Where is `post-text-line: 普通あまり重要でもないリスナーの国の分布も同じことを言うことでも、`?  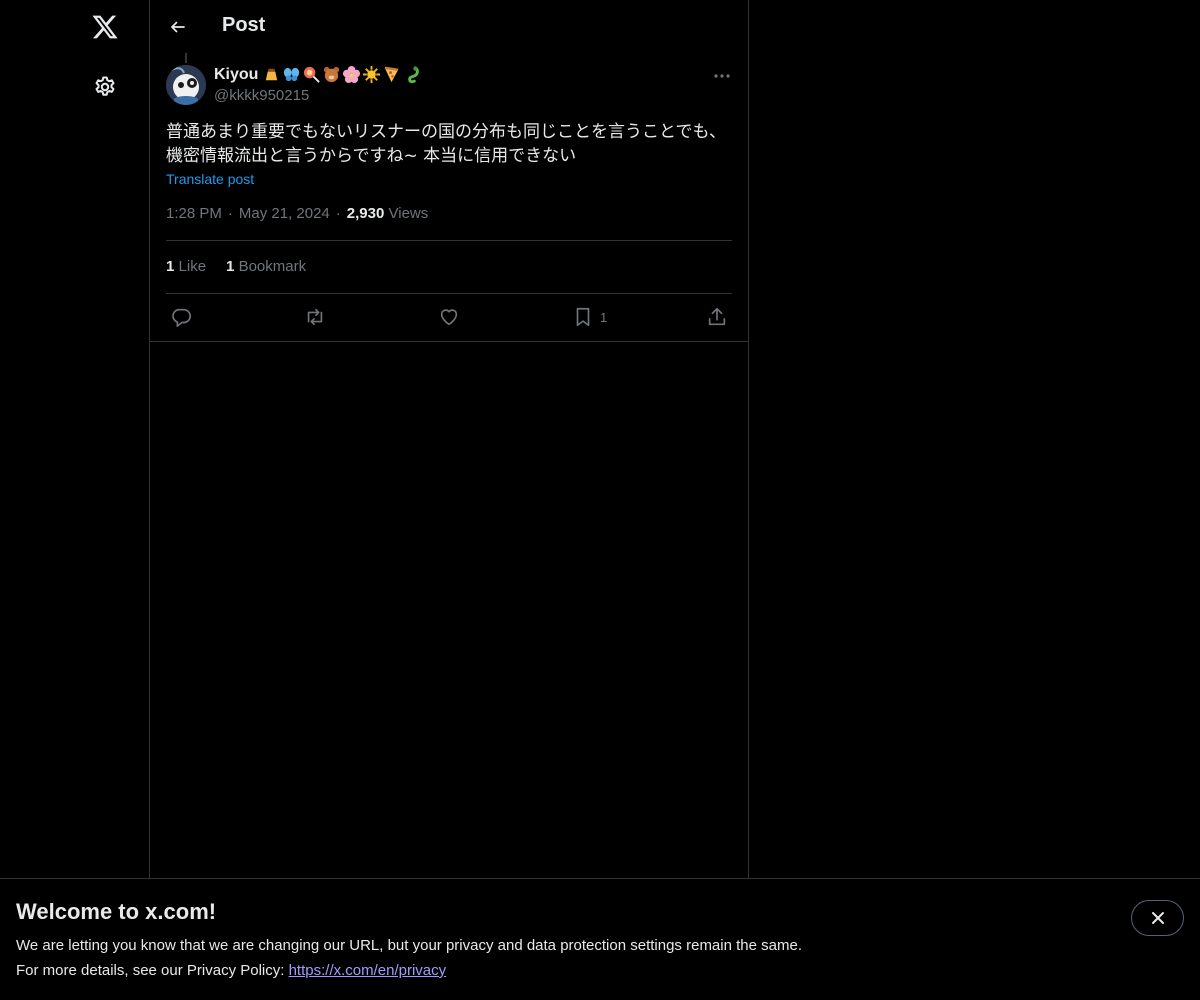 post-text-line: 普通あまり重要でもないリスナーの国の分布も同じことを言うことでも、 is located at coordinates (446, 132).